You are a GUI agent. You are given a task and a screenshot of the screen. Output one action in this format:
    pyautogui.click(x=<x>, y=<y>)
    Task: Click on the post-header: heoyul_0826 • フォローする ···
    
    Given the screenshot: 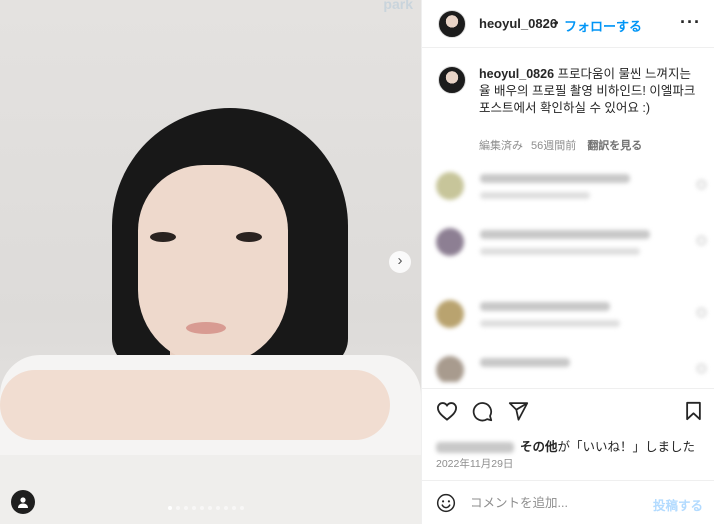 What is the action you would take?
    pyautogui.click(x=568, y=24)
    